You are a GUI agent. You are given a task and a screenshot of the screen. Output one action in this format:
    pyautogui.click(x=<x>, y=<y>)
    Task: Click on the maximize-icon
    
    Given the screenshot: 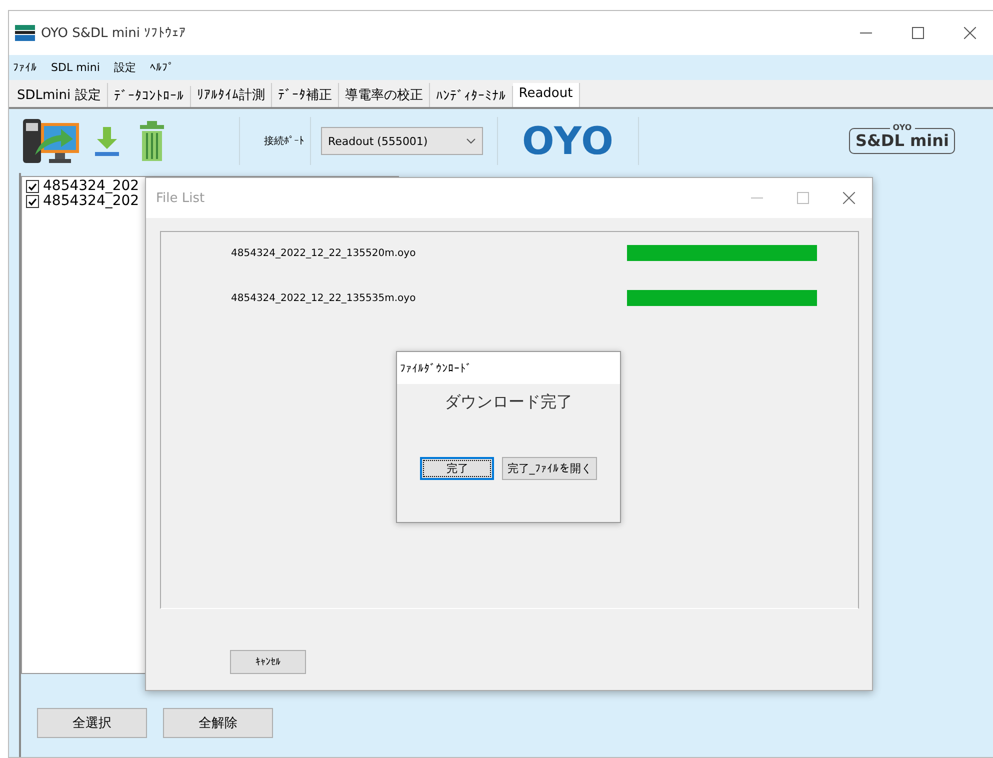 What is the action you would take?
    pyautogui.click(x=918, y=33)
    